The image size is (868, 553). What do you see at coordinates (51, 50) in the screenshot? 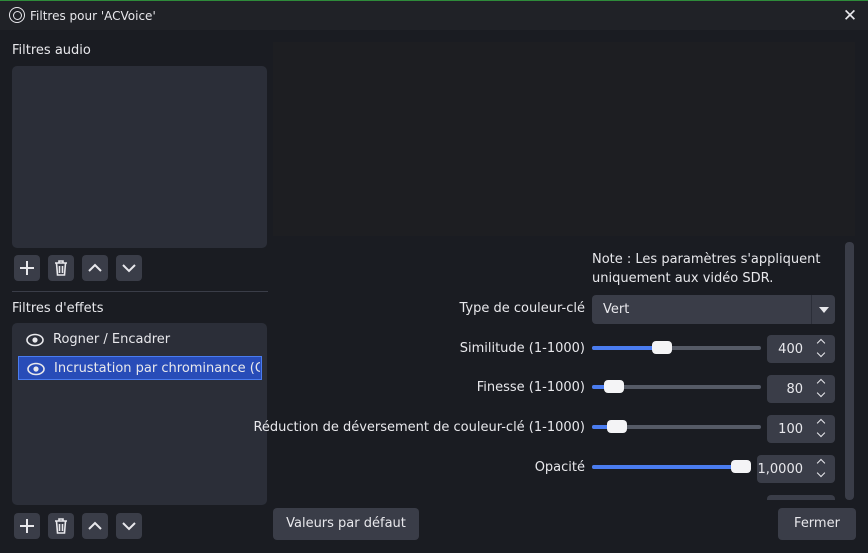
I see `audio-filters-label: Filtres audio` at bounding box center [51, 50].